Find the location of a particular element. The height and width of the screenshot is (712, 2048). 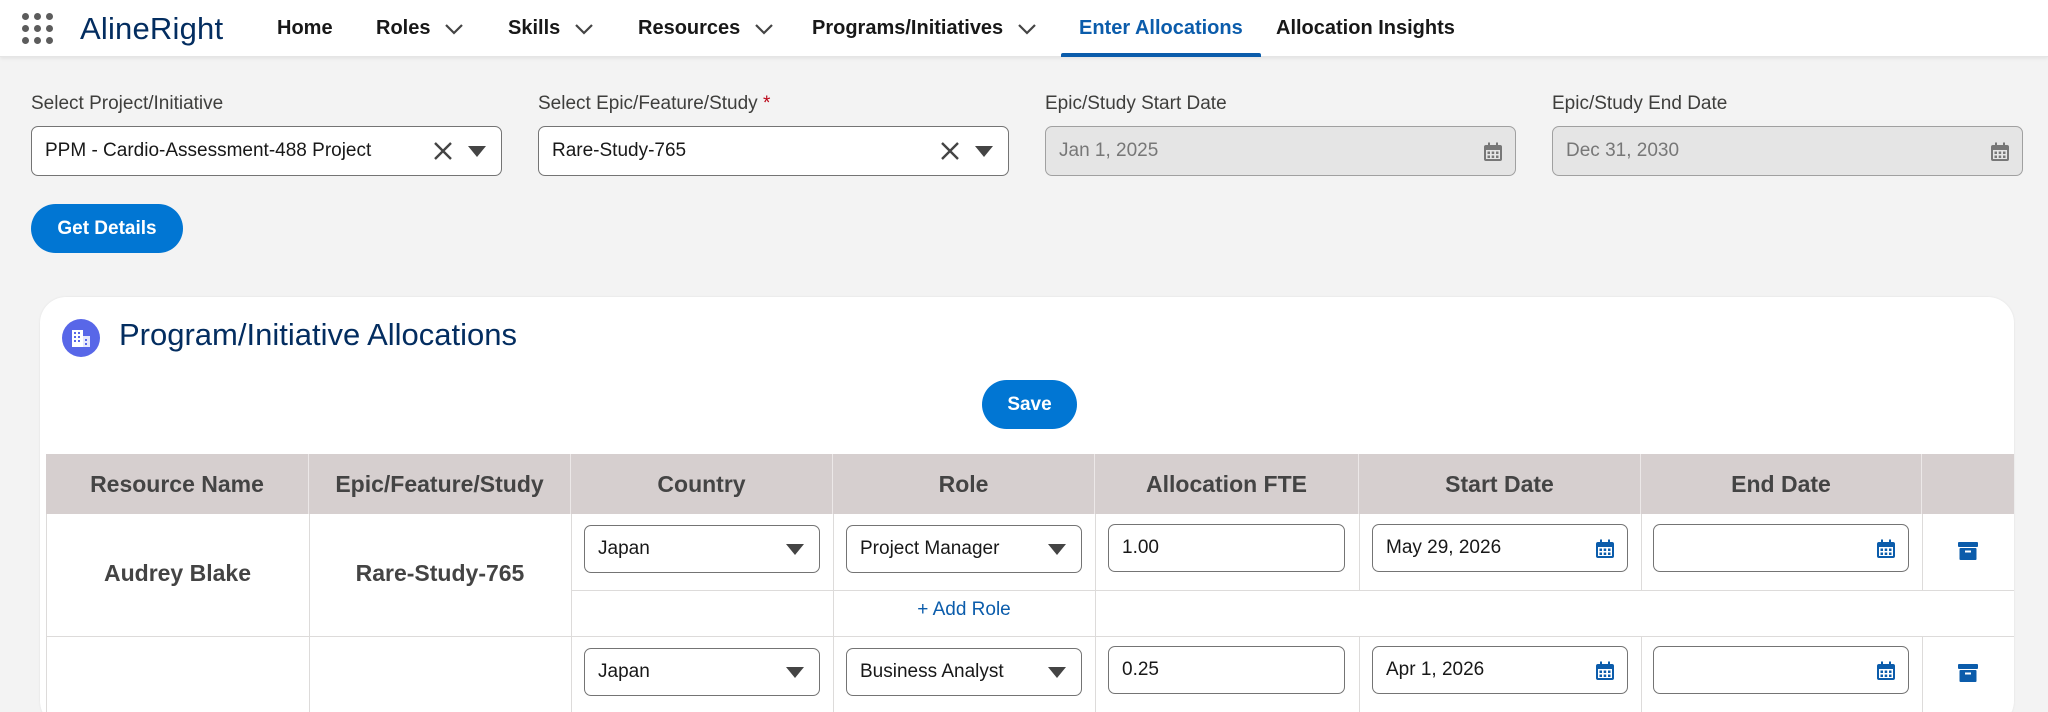

column-header-resource-name: Resource Name is located at coordinates (177, 484).